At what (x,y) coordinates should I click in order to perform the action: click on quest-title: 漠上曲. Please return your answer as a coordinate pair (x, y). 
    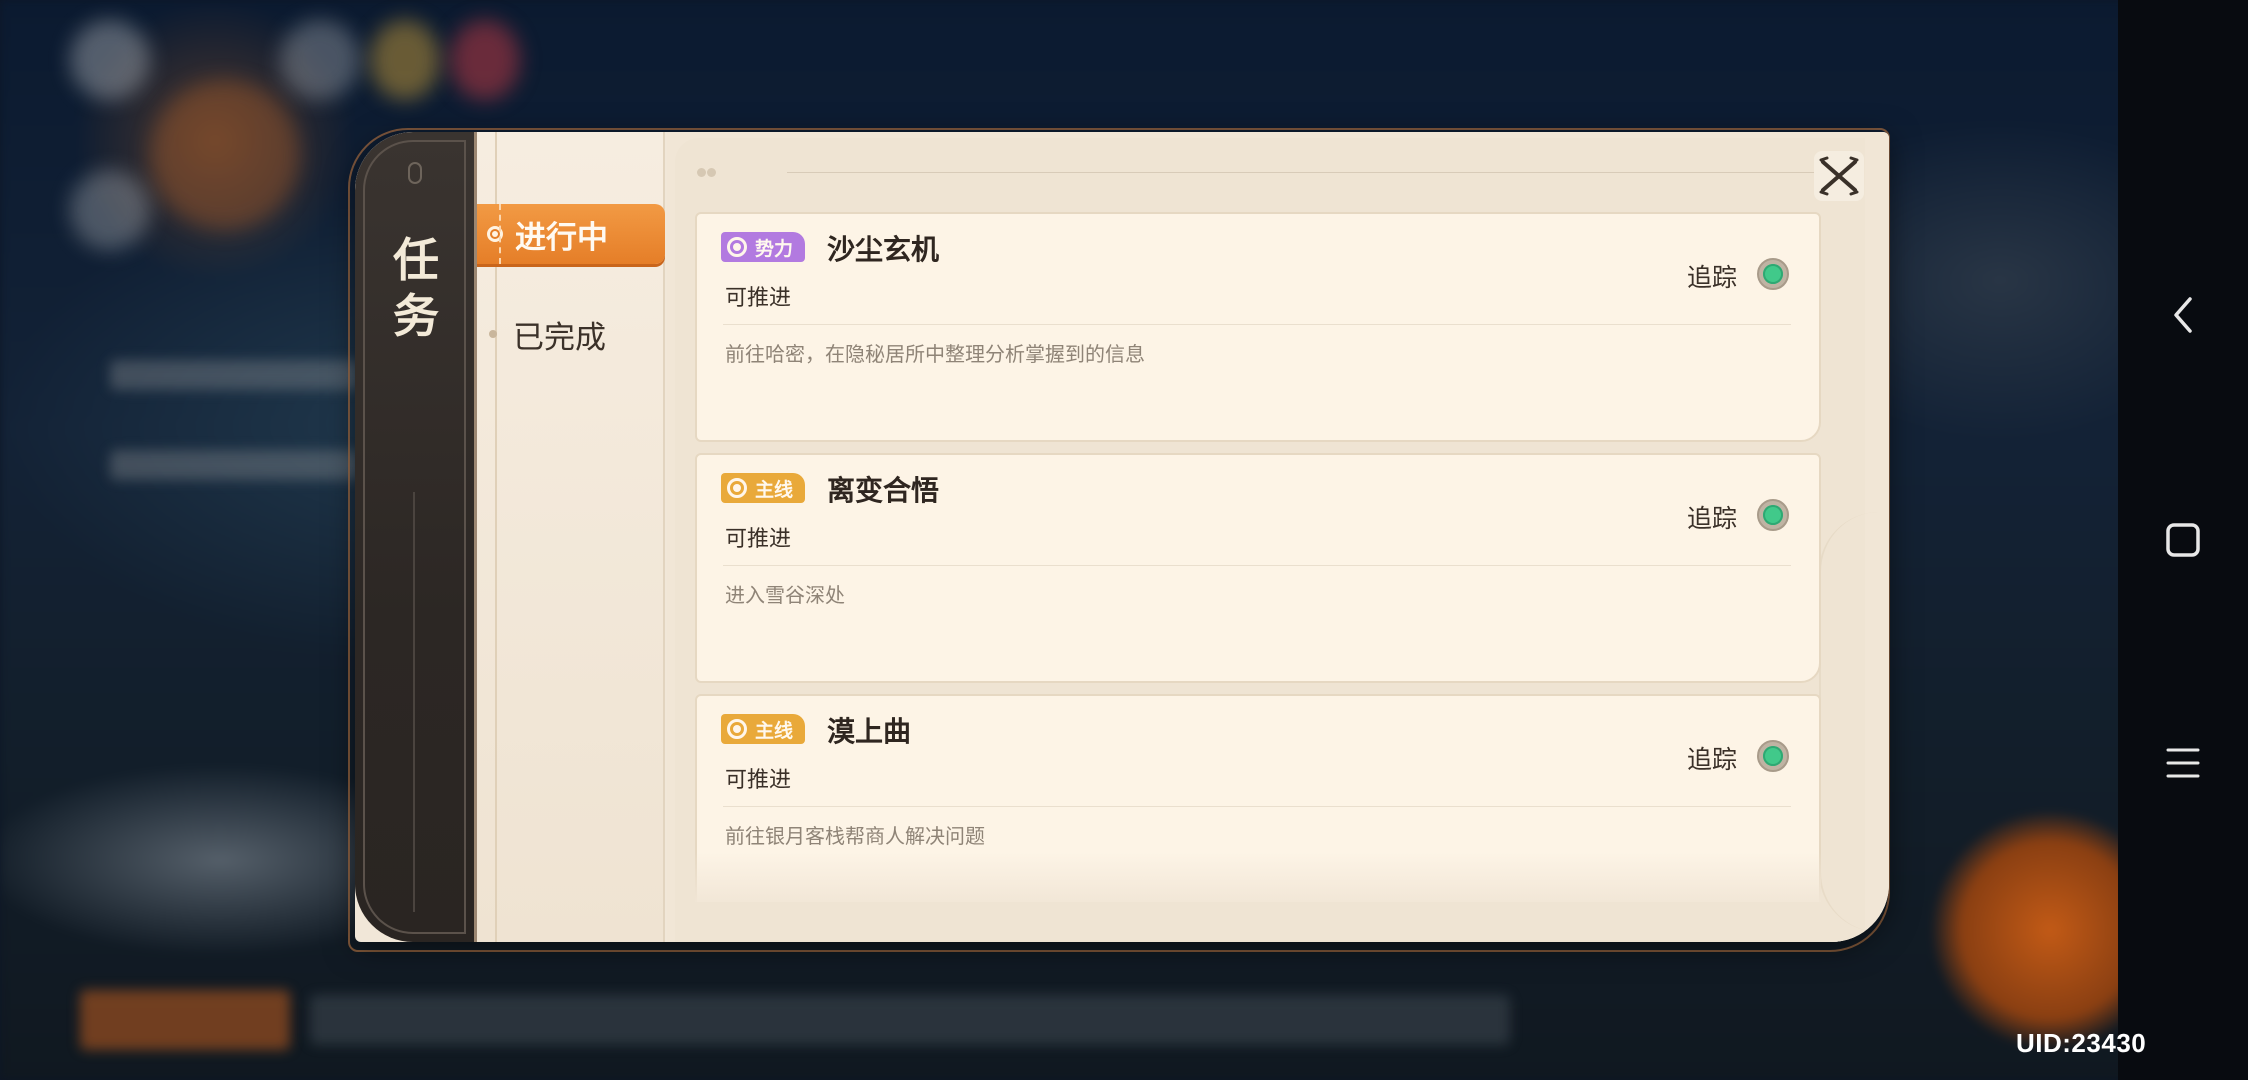
    Looking at the image, I should click on (869, 731).